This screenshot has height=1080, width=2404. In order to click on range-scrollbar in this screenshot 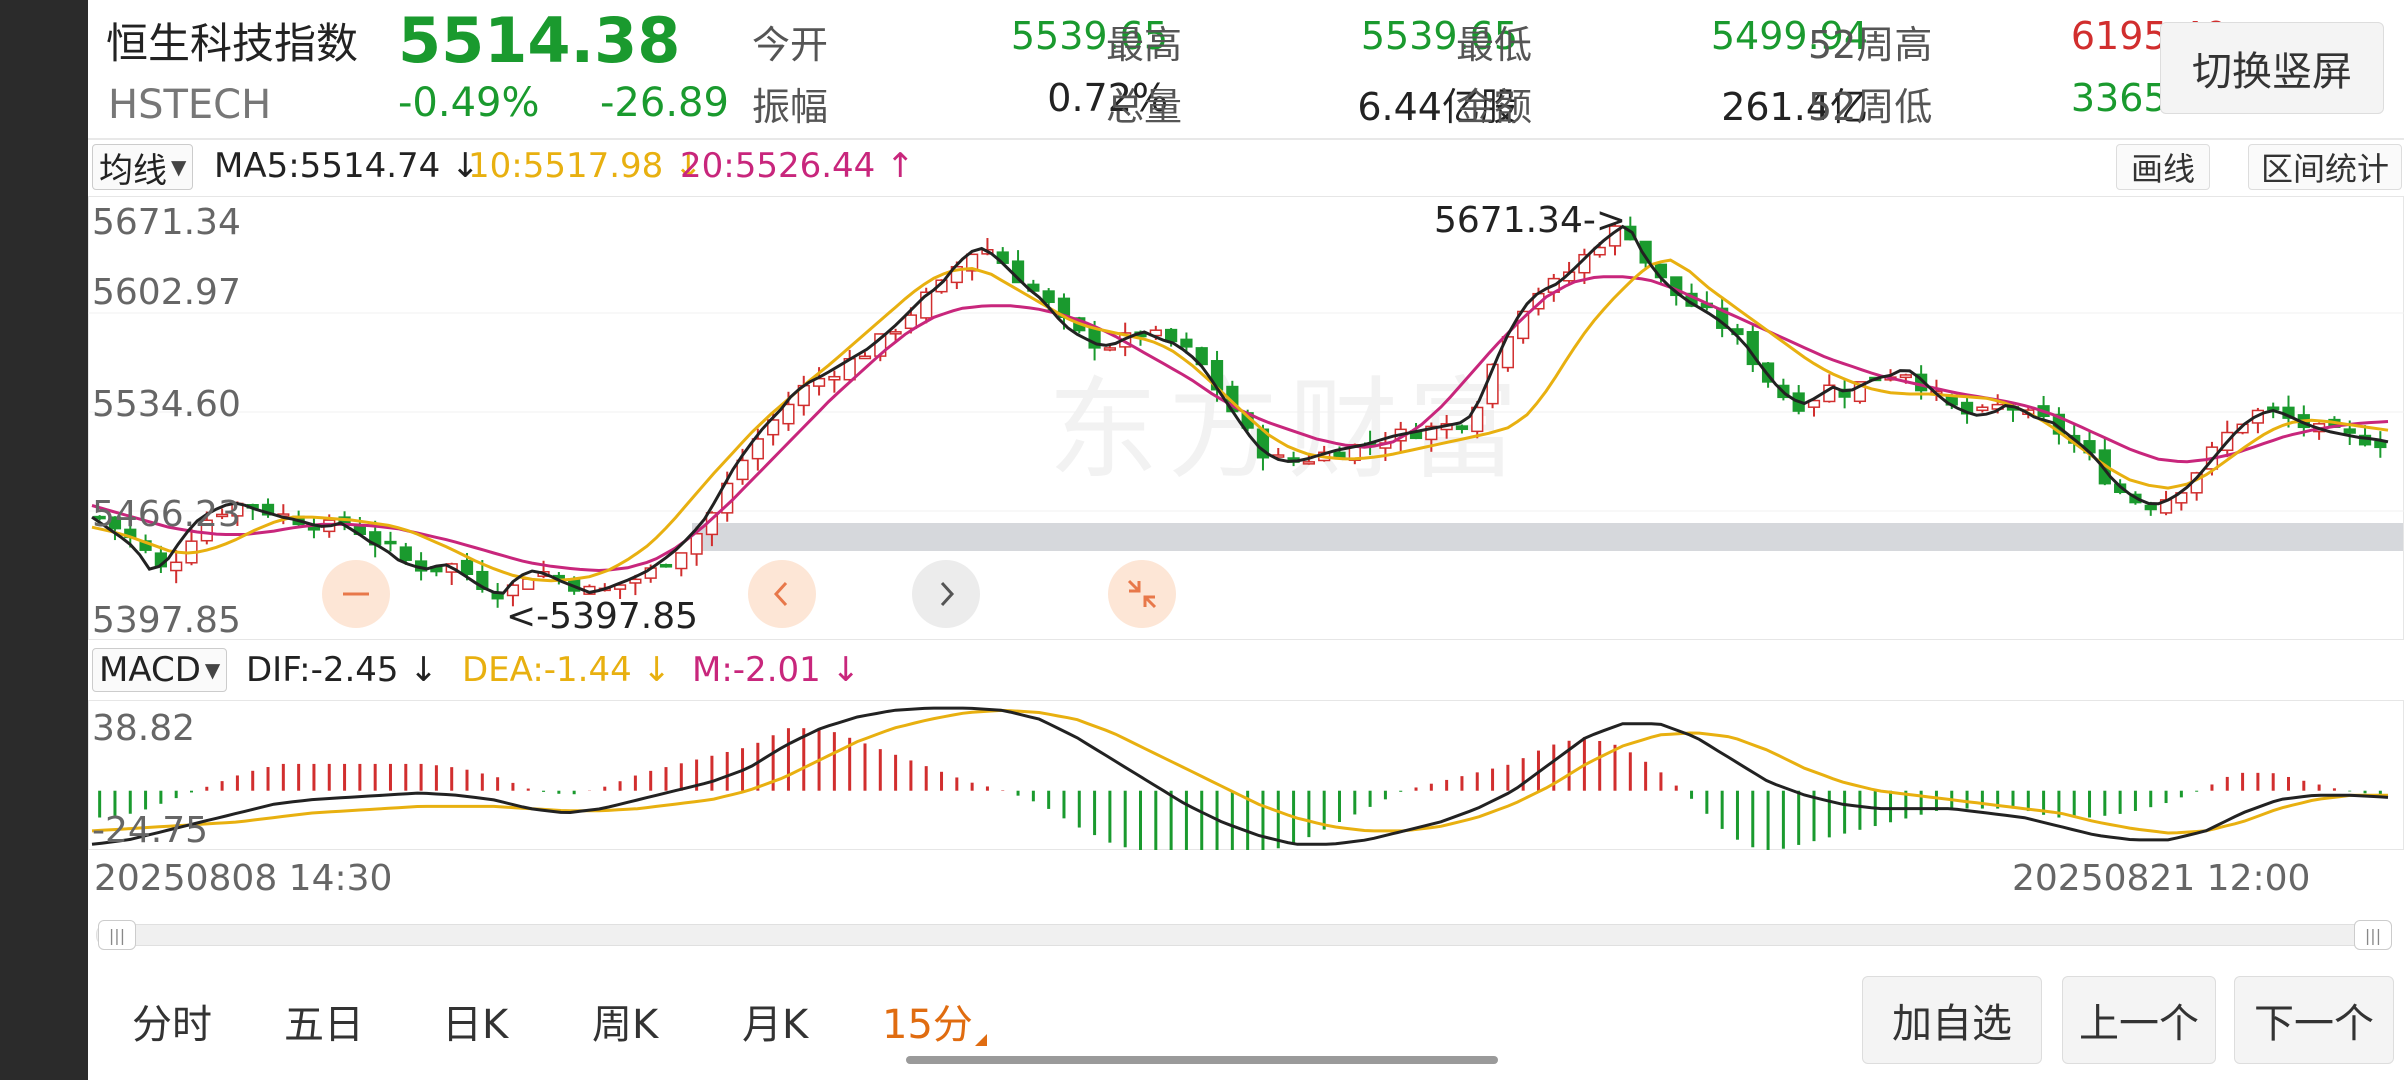, I will do `click(1244, 935)`.